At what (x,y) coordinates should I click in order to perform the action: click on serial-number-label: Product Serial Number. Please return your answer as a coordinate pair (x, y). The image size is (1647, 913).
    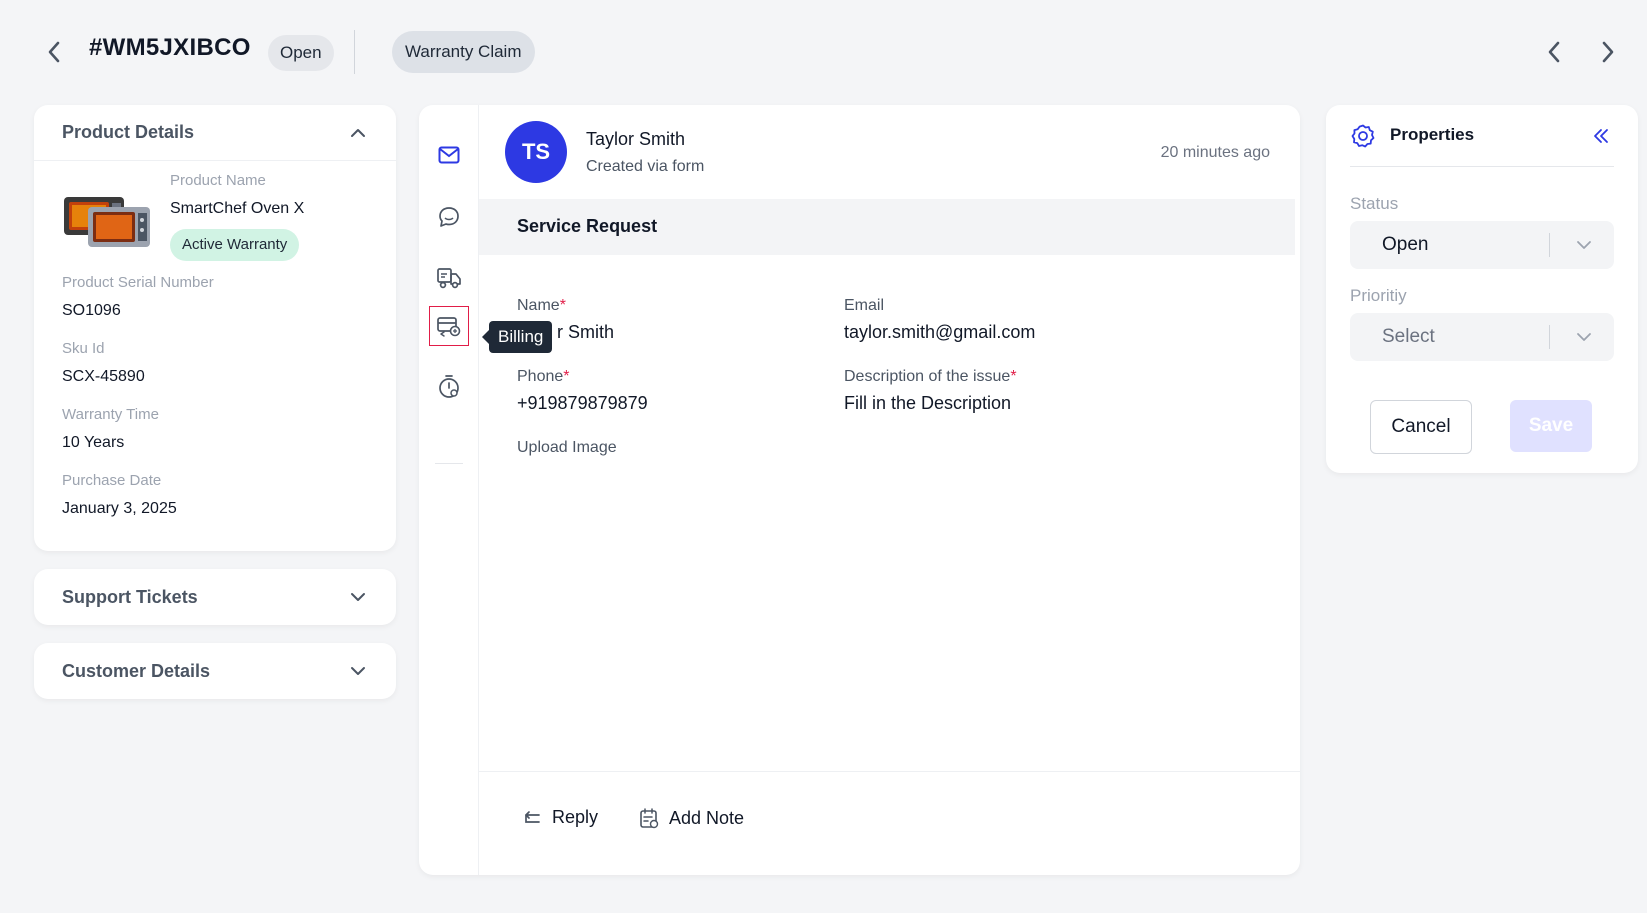
    Looking at the image, I should click on (138, 282).